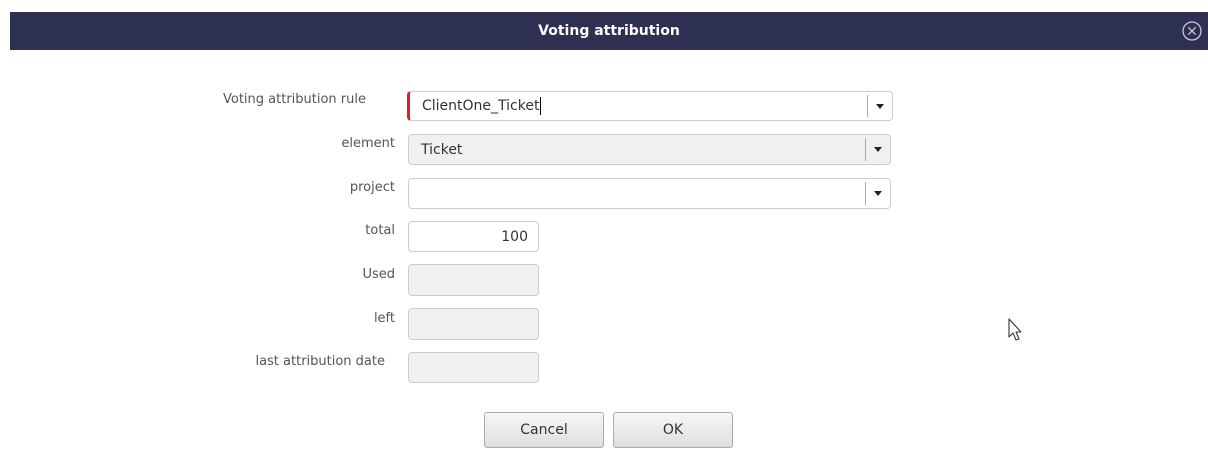 This screenshot has width=1208, height=470. What do you see at coordinates (649, 193) in the screenshot?
I see `project-combobox` at bounding box center [649, 193].